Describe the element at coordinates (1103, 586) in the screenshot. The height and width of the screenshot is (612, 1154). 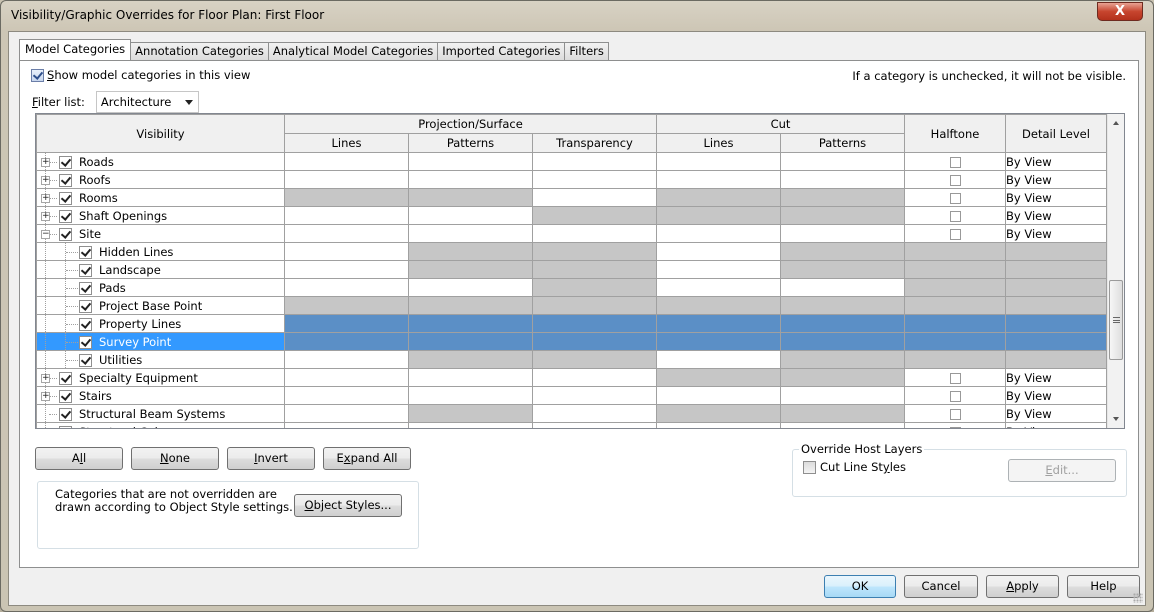
I see `help-button: Help` at that location.